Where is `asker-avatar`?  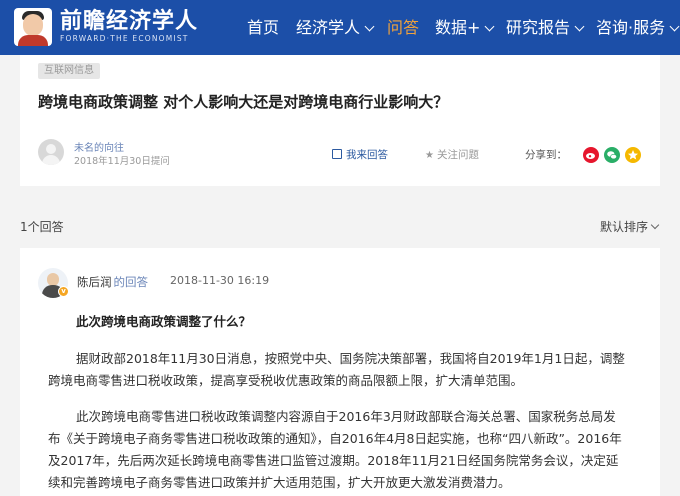 asker-avatar is located at coordinates (51, 152).